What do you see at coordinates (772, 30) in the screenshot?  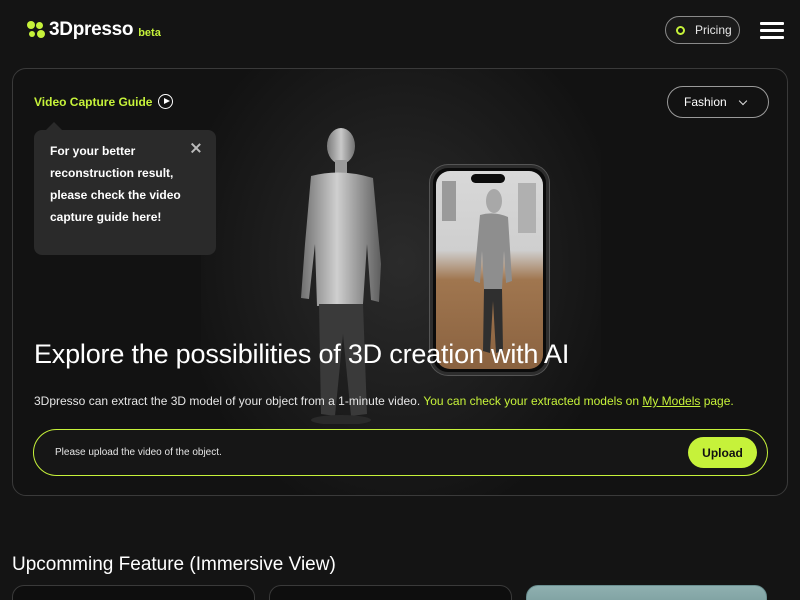 I see `hamburger-icon` at bounding box center [772, 30].